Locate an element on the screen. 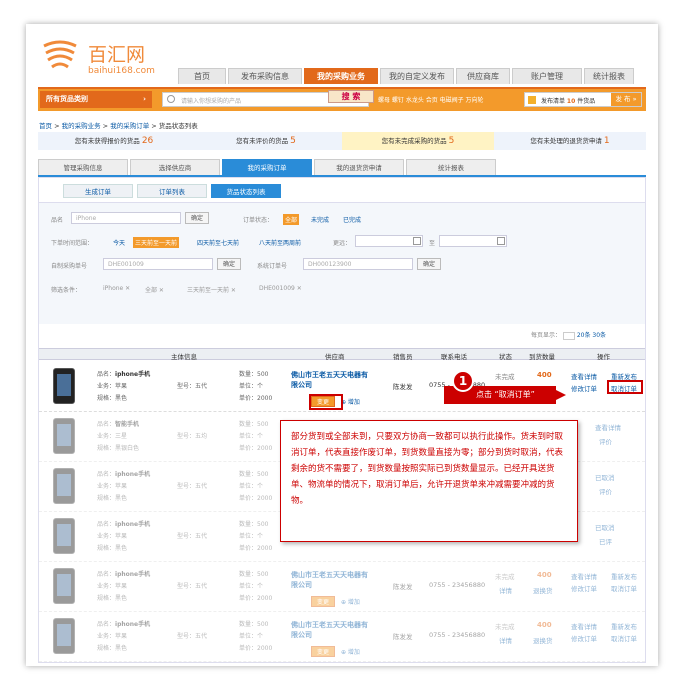  name-ok-button: 确定 is located at coordinates (197, 218).